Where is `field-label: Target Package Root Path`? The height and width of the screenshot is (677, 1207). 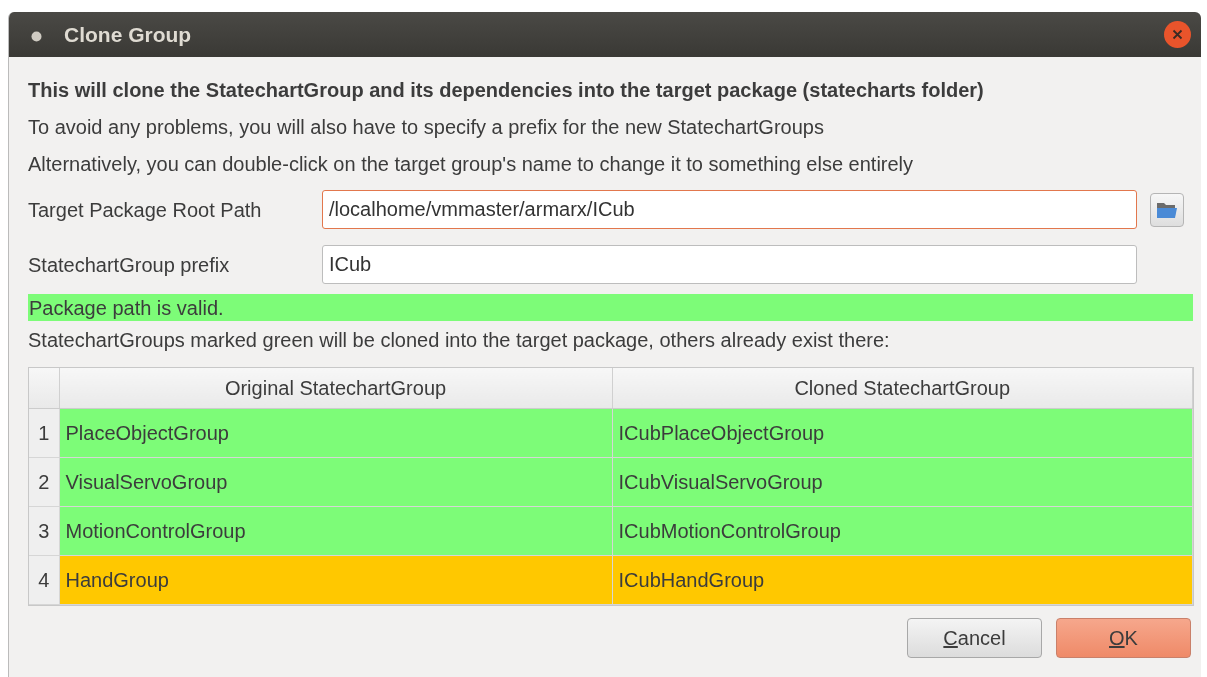
field-label: Target Package Root Path is located at coordinates (145, 210).